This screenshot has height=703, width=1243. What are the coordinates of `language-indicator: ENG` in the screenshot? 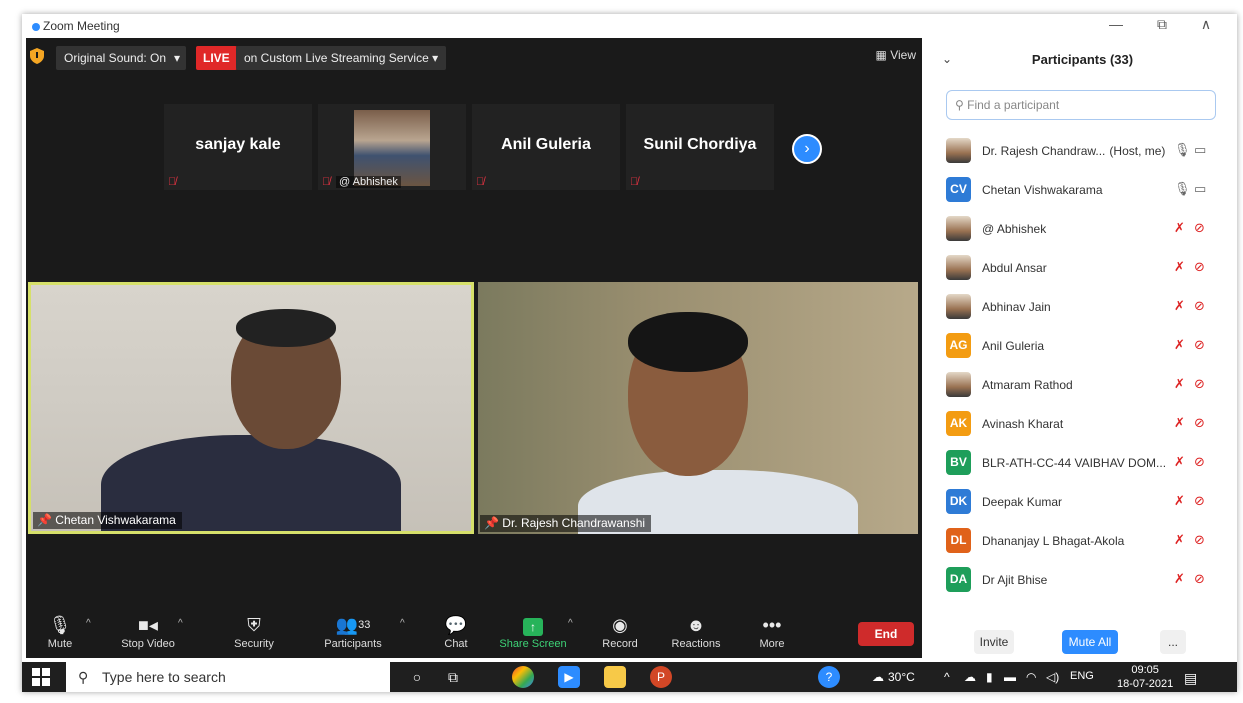 It's located at (1082, 676).